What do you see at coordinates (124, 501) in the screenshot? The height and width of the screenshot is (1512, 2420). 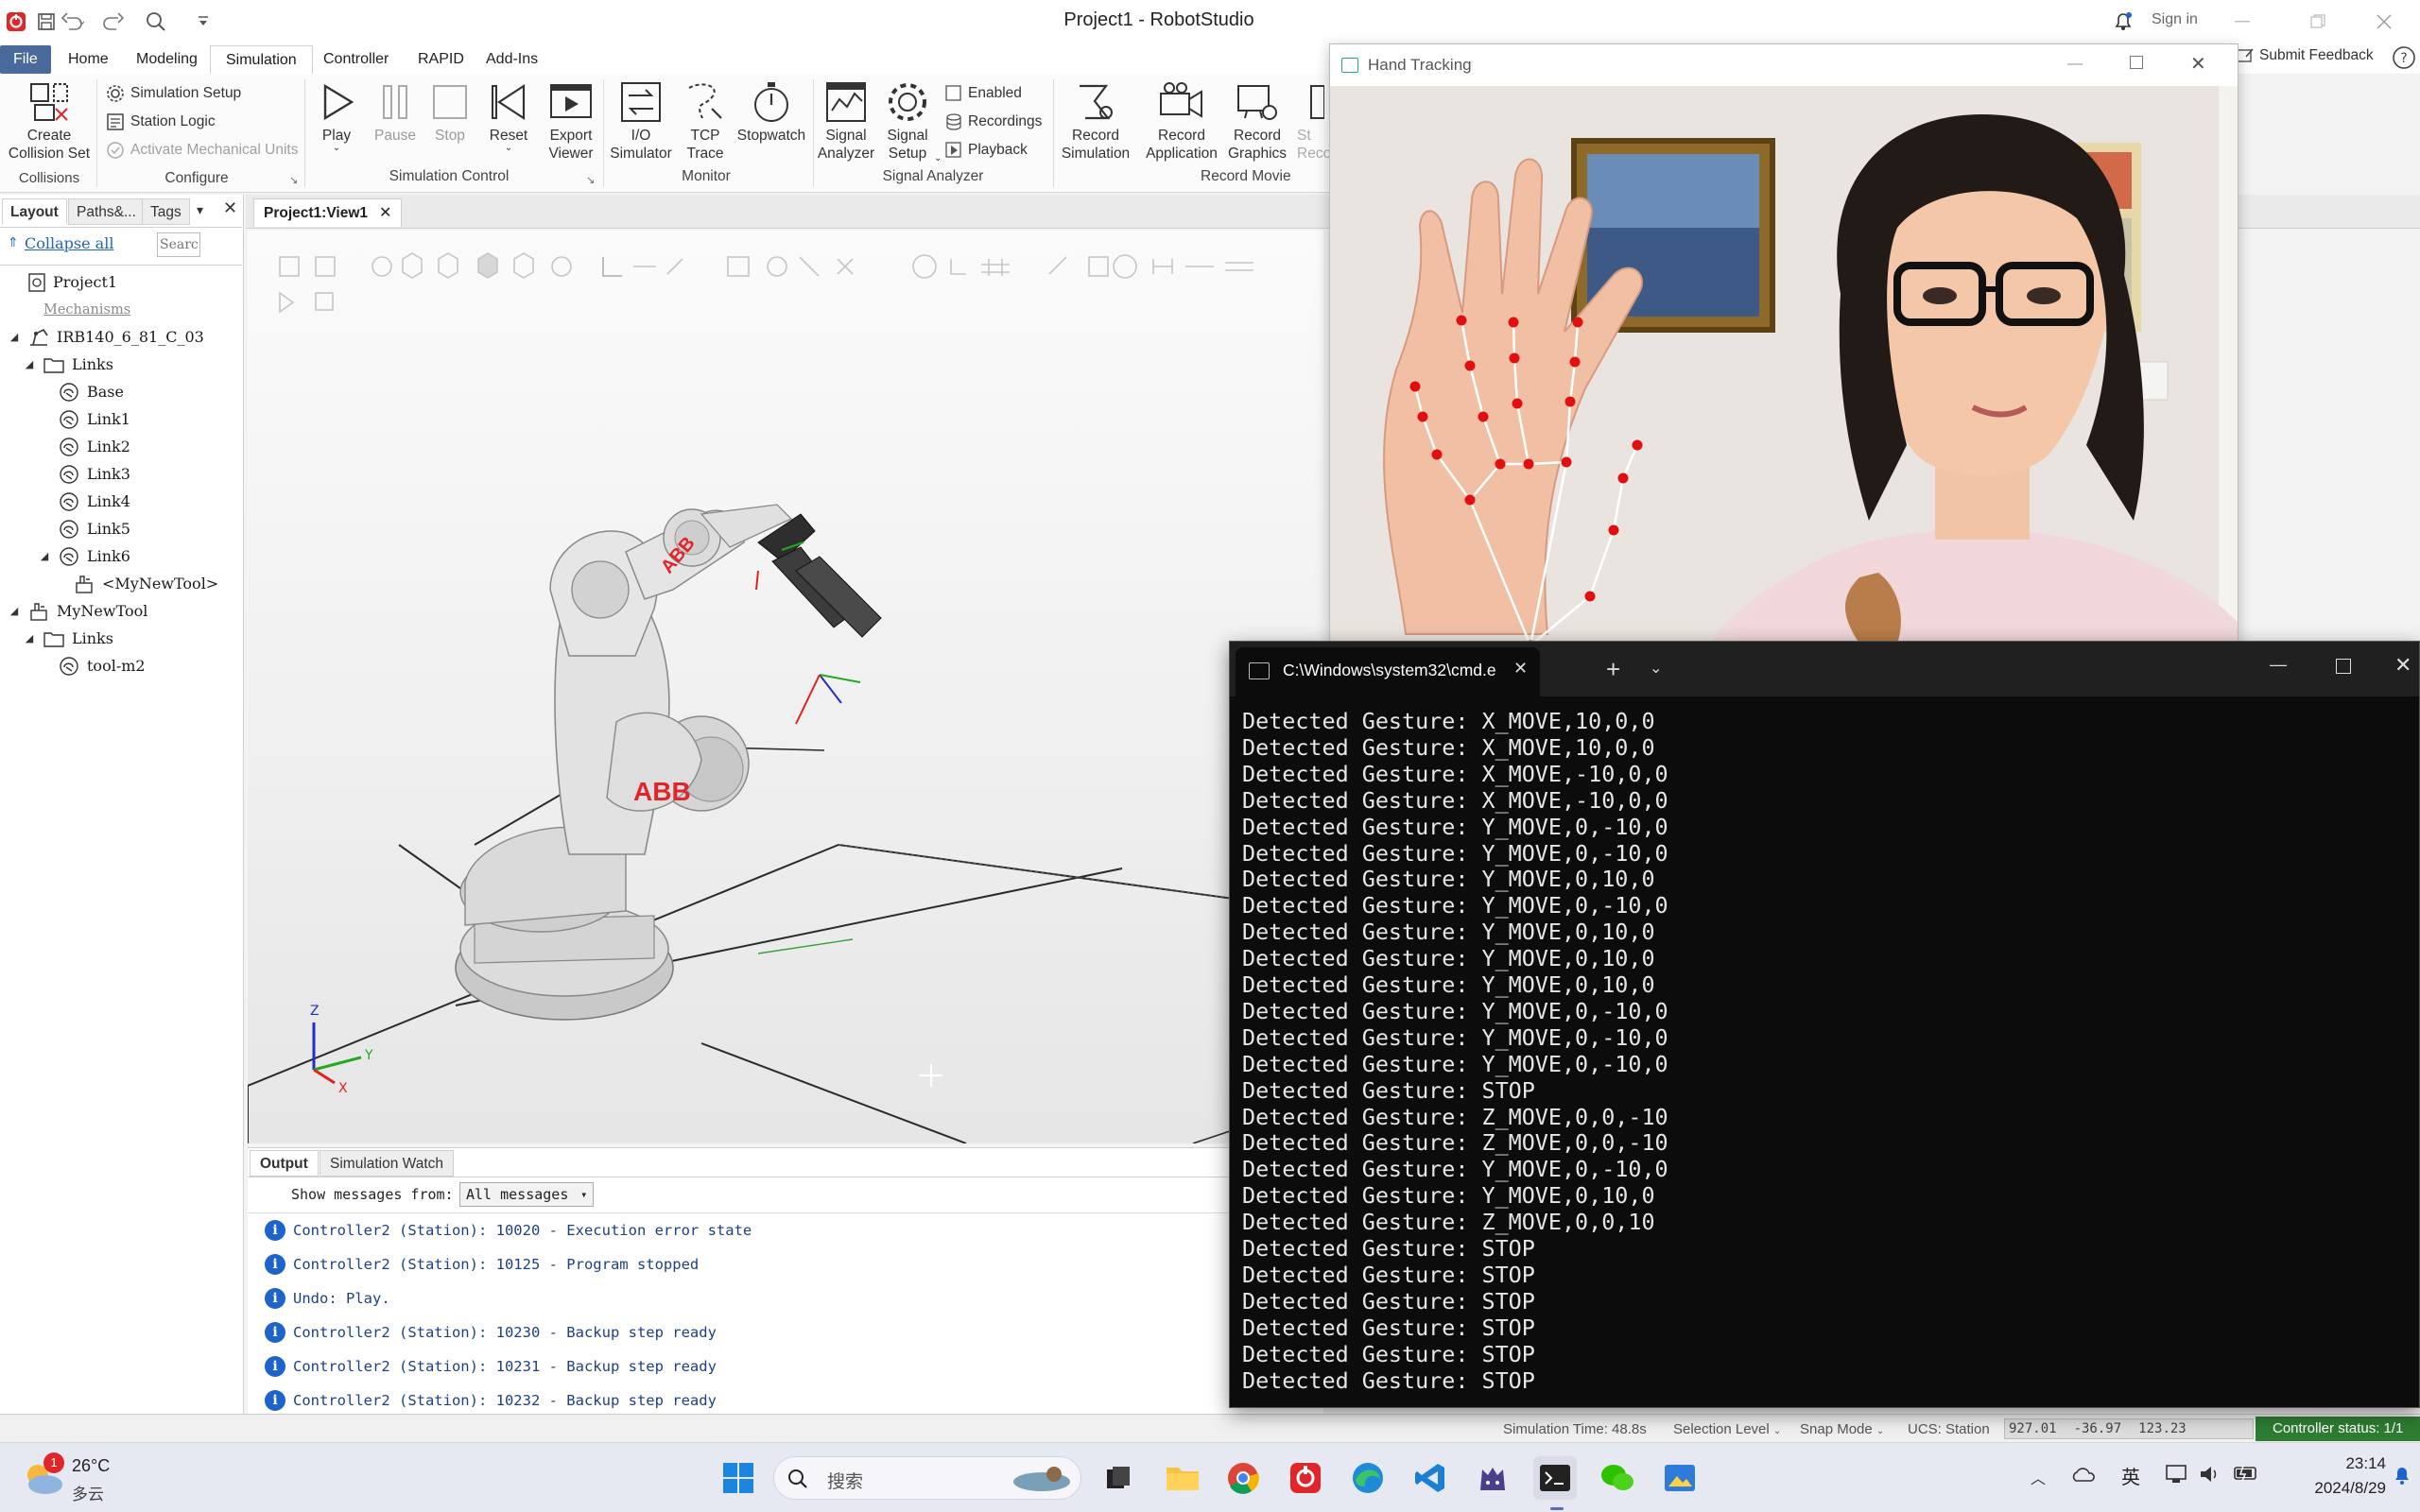 I see `tree-item: Link4` at bounding box center [124, 501].